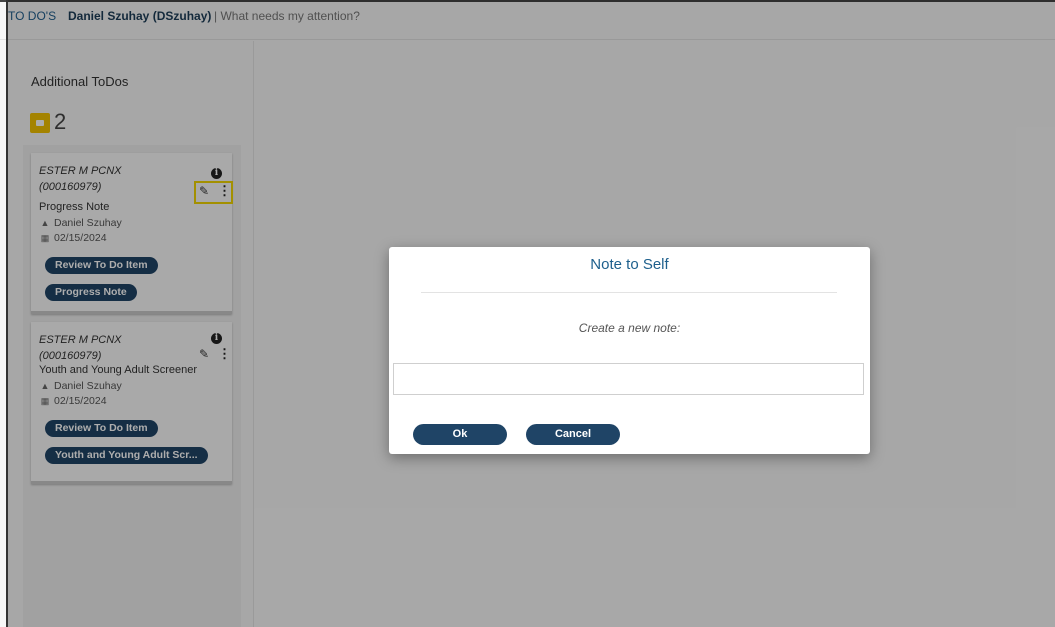  Describe the element at coordinates (629, 328) in the screenshot. I see `dialog-prompt: Create a new note:` at that location.